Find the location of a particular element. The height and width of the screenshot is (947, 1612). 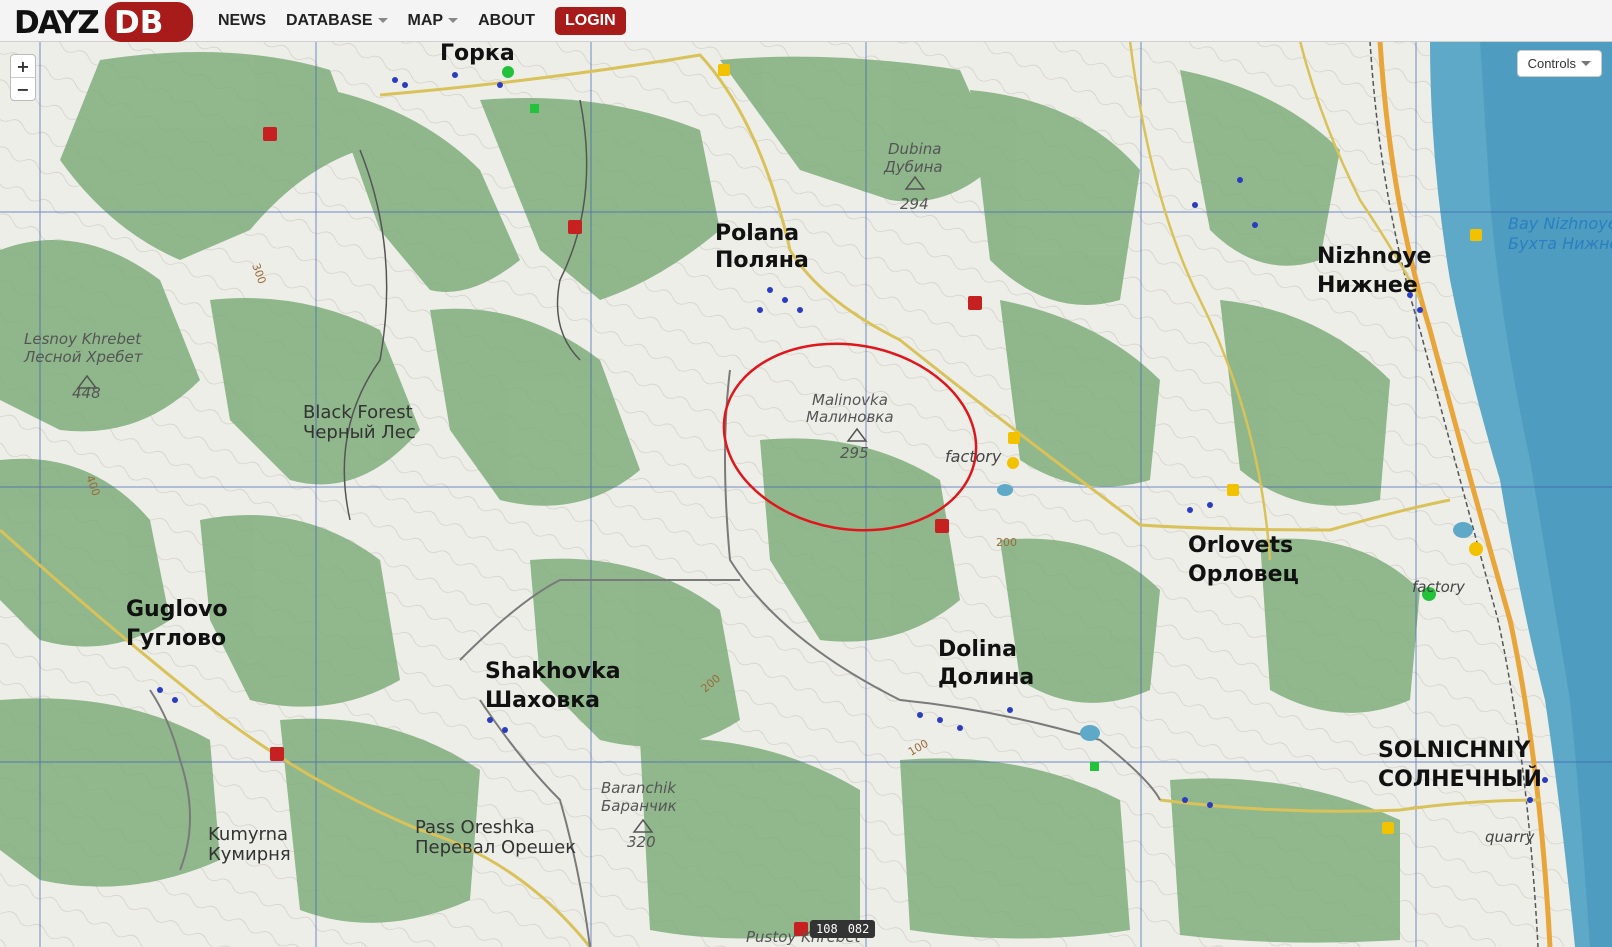

place-dubina-elev: 294 is located at coordinates (914, 204).